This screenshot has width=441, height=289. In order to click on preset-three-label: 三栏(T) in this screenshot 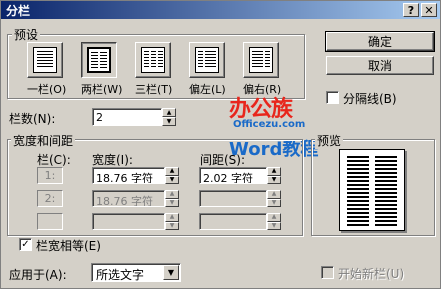, I will do `click(154, 89)`.